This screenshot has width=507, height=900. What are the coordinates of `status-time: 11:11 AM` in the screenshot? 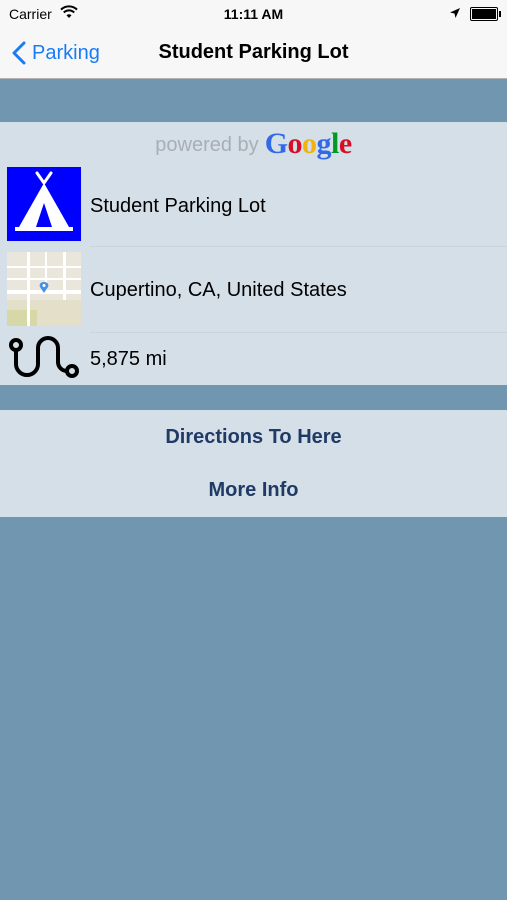 It's located at (253, 14).